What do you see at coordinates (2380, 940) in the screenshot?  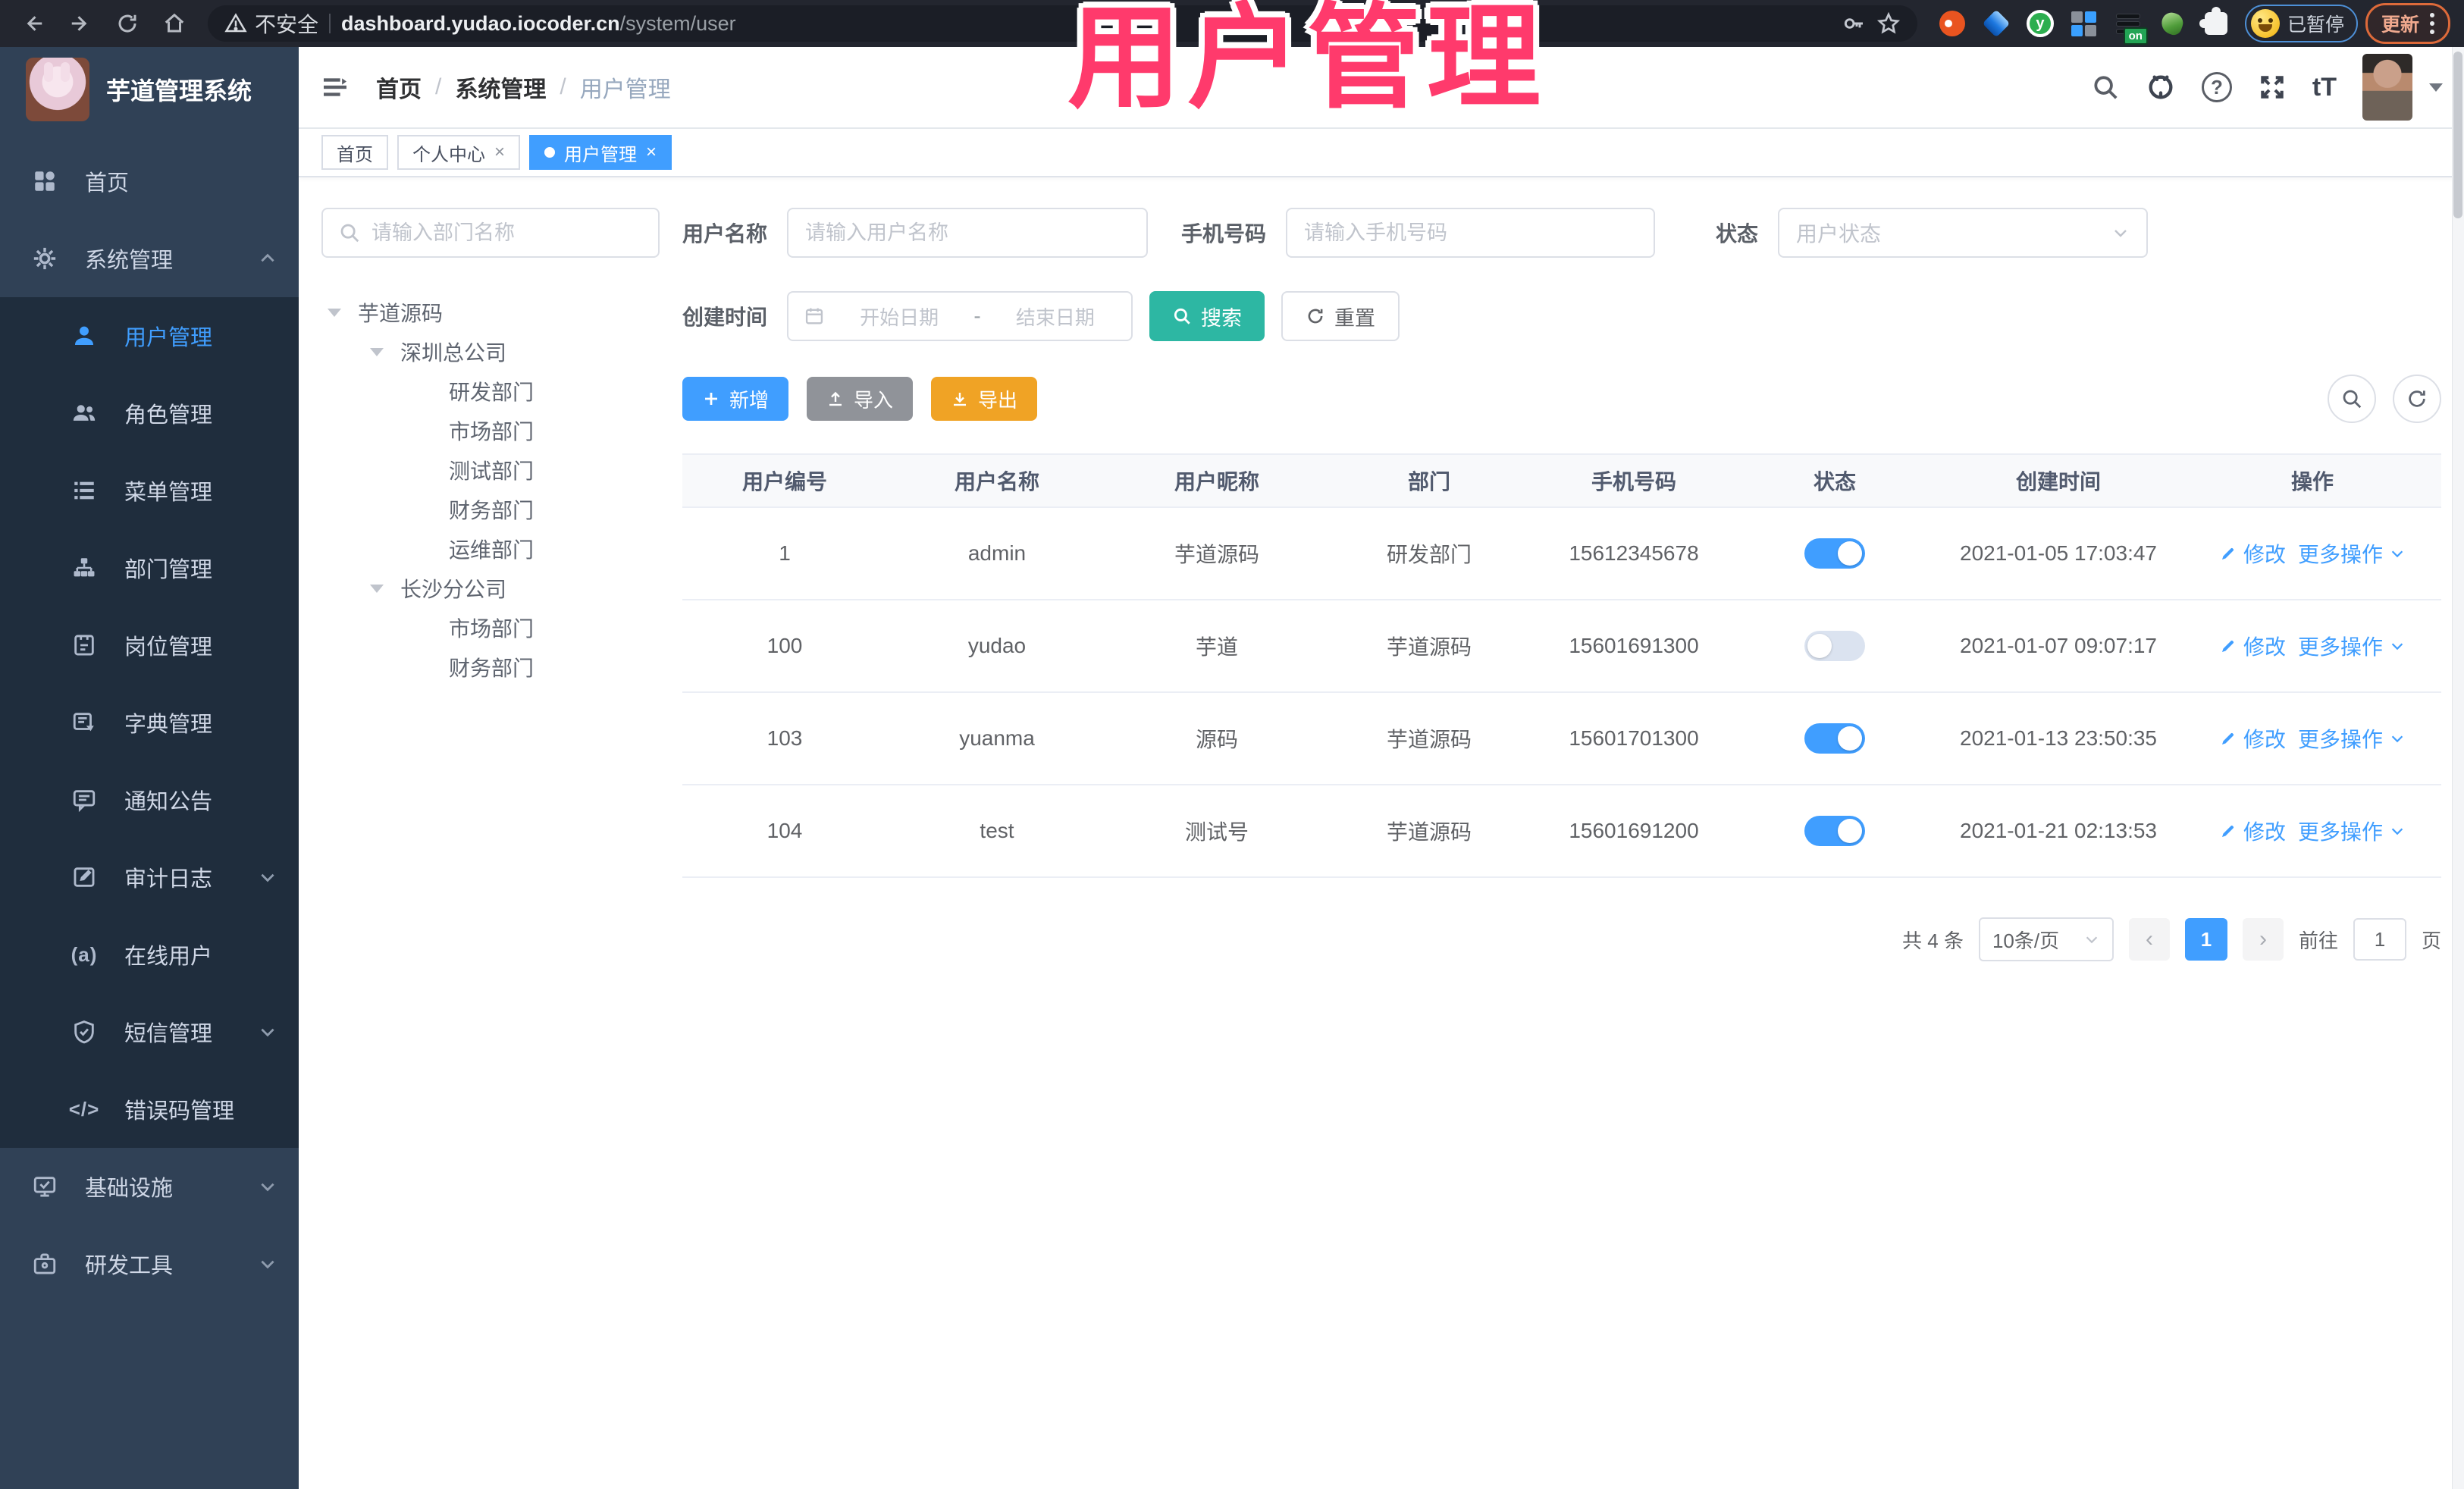 I see `goto-page-input` at bounding box center [2380, 940].